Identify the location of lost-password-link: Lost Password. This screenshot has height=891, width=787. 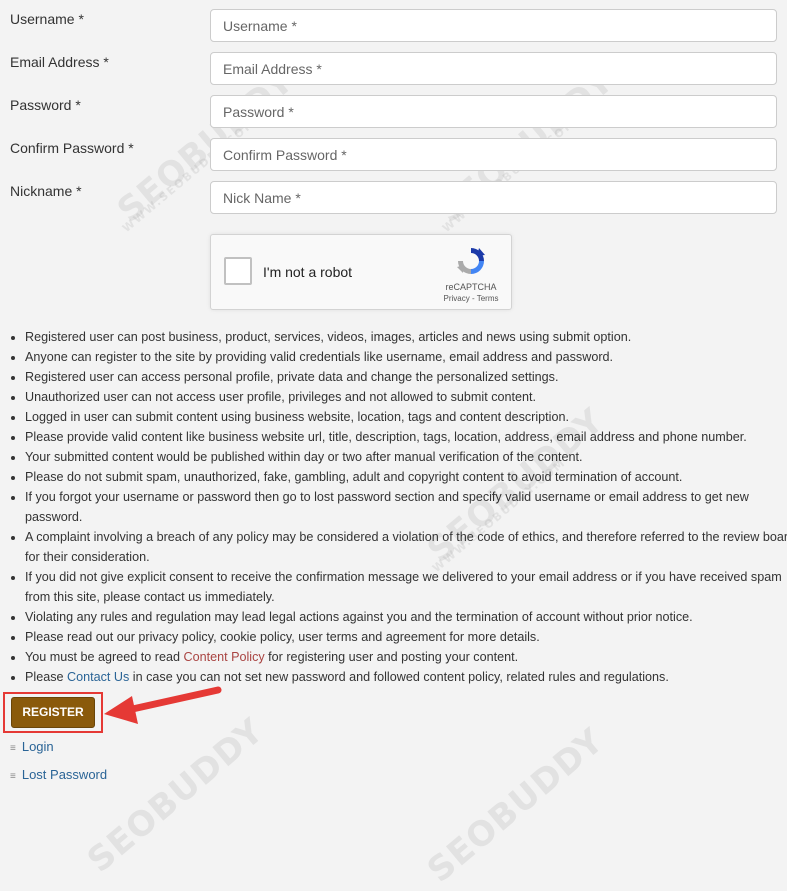
(64, 774).